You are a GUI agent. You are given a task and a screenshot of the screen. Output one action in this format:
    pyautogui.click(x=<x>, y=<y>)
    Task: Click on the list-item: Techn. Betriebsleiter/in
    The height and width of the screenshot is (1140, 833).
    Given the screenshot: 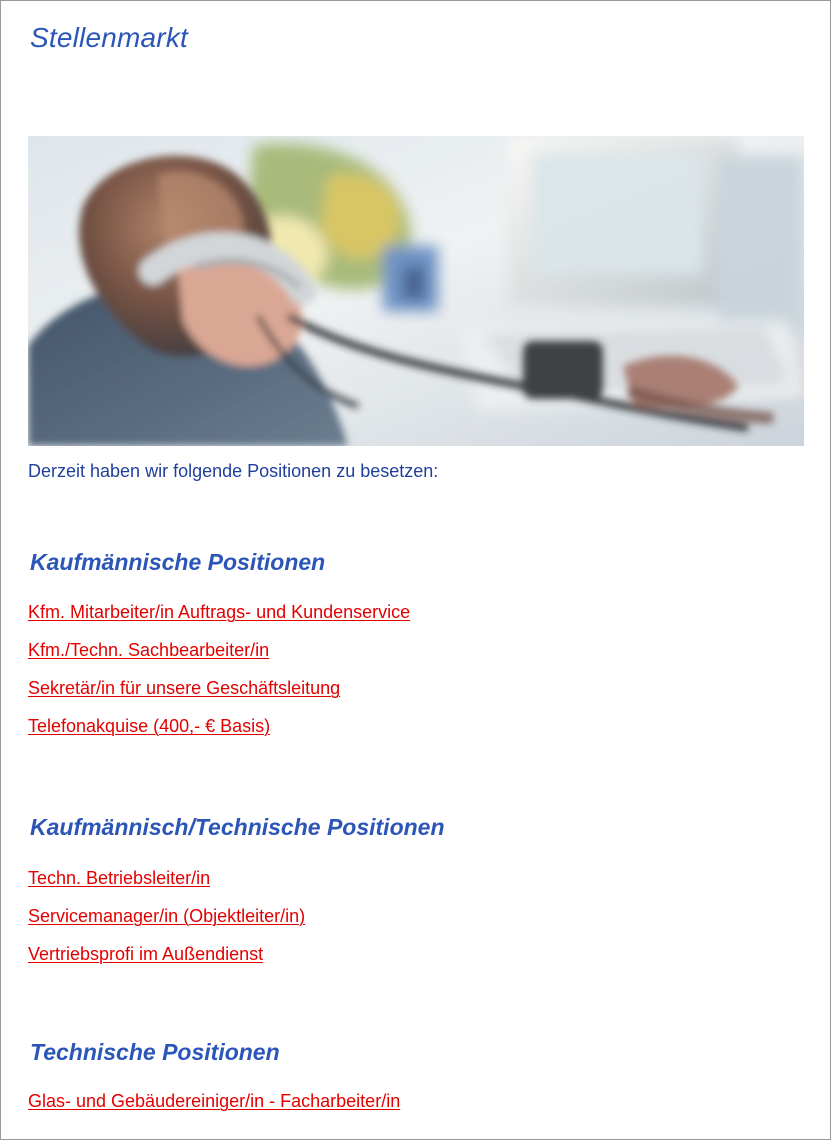 What is the action you would take?
    pyautogui.click(x=166, y=883)
    